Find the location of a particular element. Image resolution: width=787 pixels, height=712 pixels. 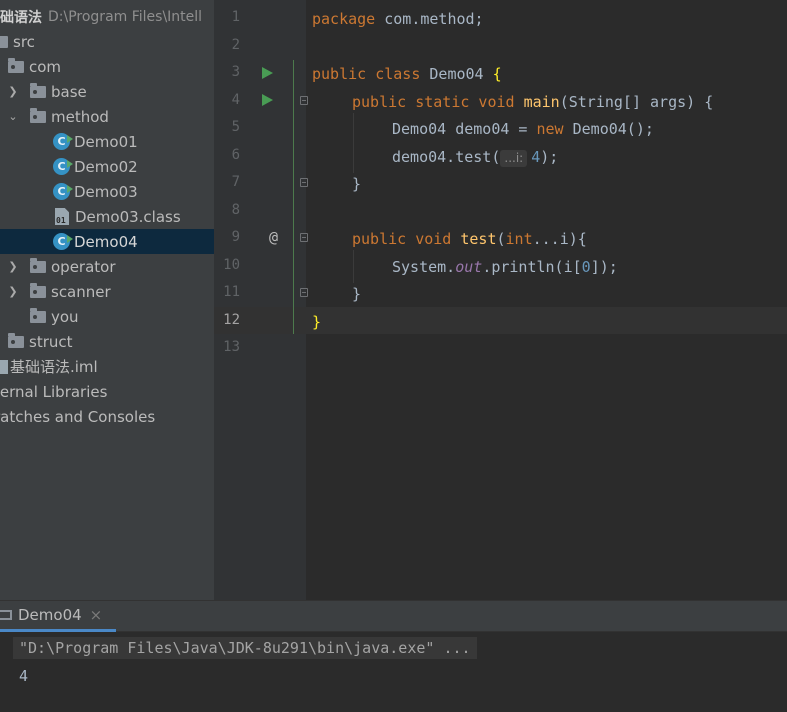

tree-item-demo04: C Demo04 is located at coordinates (107, 241).